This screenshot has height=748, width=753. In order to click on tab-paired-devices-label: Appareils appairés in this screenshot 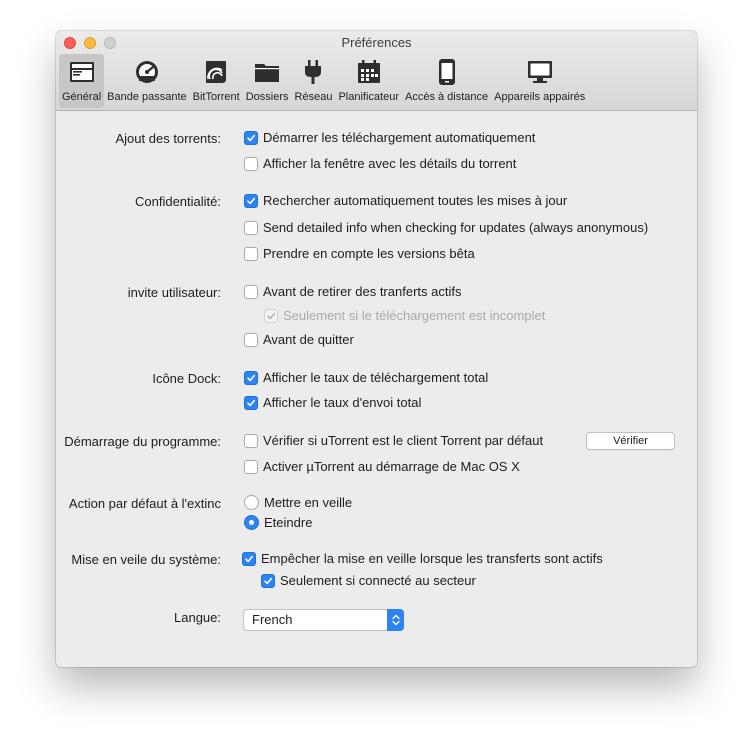, I will do `click(540, 97)`.